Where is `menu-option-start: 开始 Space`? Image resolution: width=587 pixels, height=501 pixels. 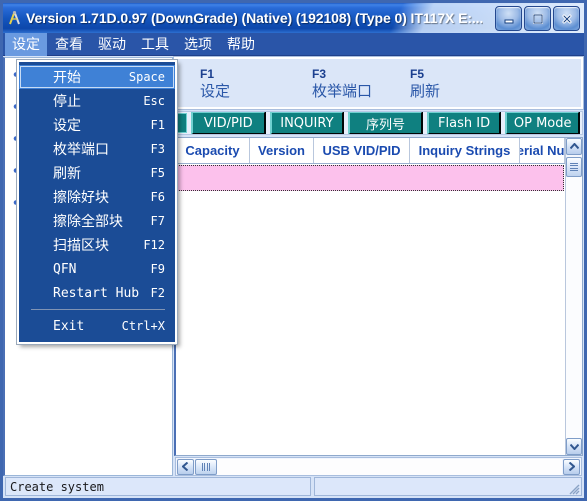 menu-option-start: 开始 Space is located at coordinates (97, 77).